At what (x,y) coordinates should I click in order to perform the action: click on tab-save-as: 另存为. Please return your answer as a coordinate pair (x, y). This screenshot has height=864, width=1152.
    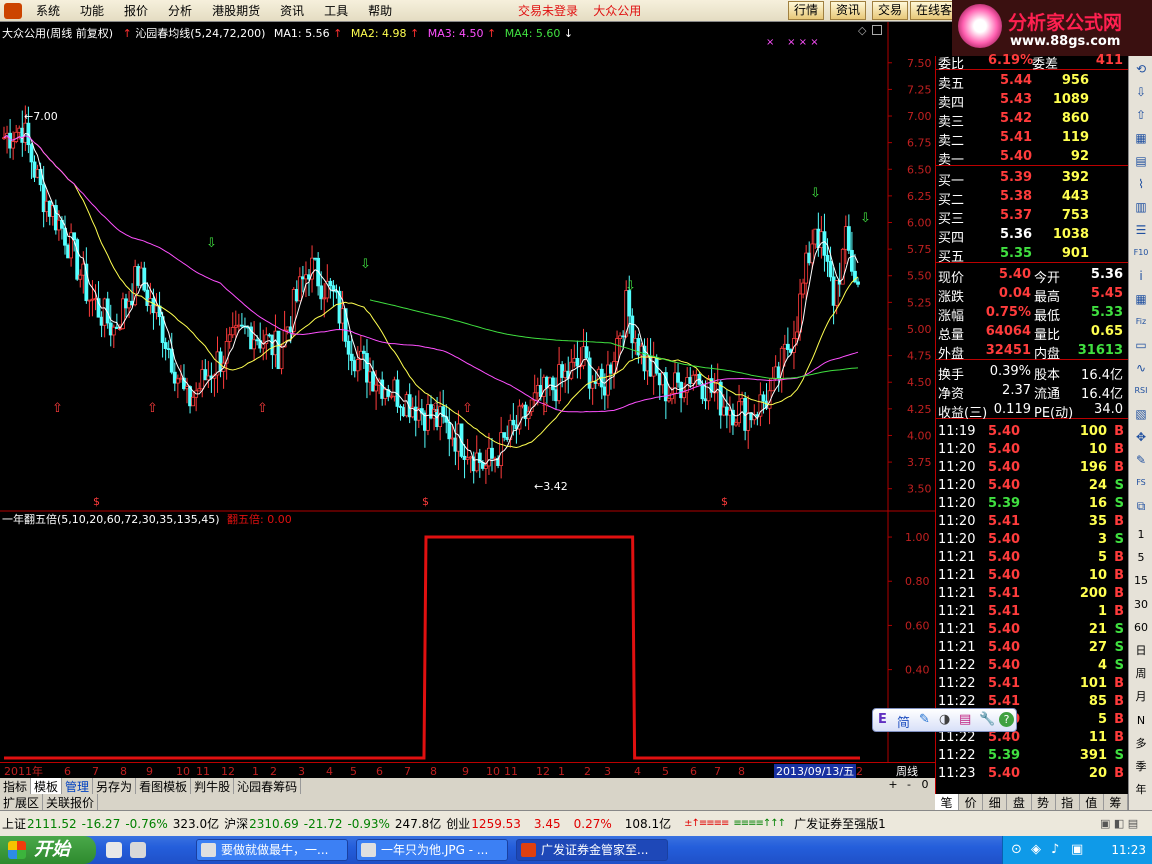
    Looking at the image, I should click on (115, 786).